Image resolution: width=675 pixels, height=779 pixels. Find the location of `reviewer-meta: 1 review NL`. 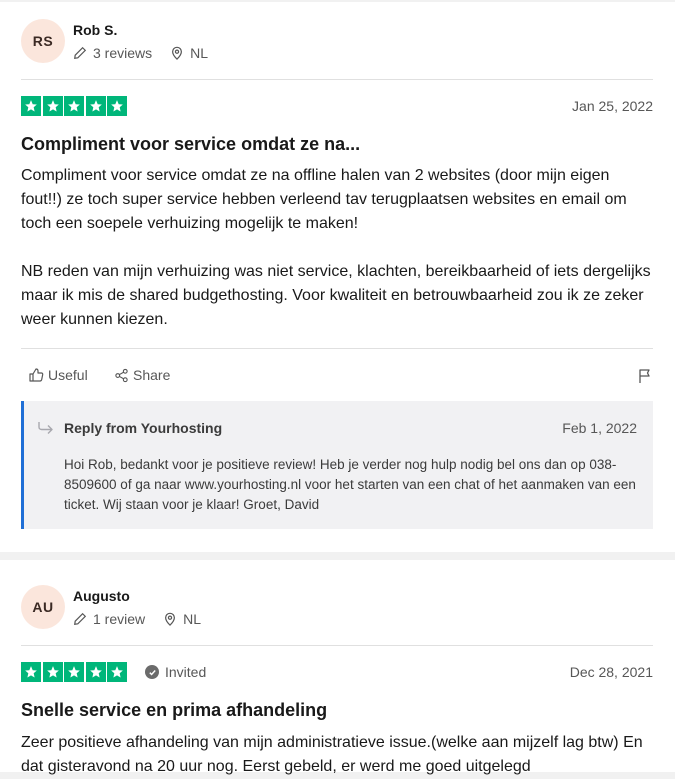

reviewer-meta: 1 review NL is located at coordinates (146, 619).